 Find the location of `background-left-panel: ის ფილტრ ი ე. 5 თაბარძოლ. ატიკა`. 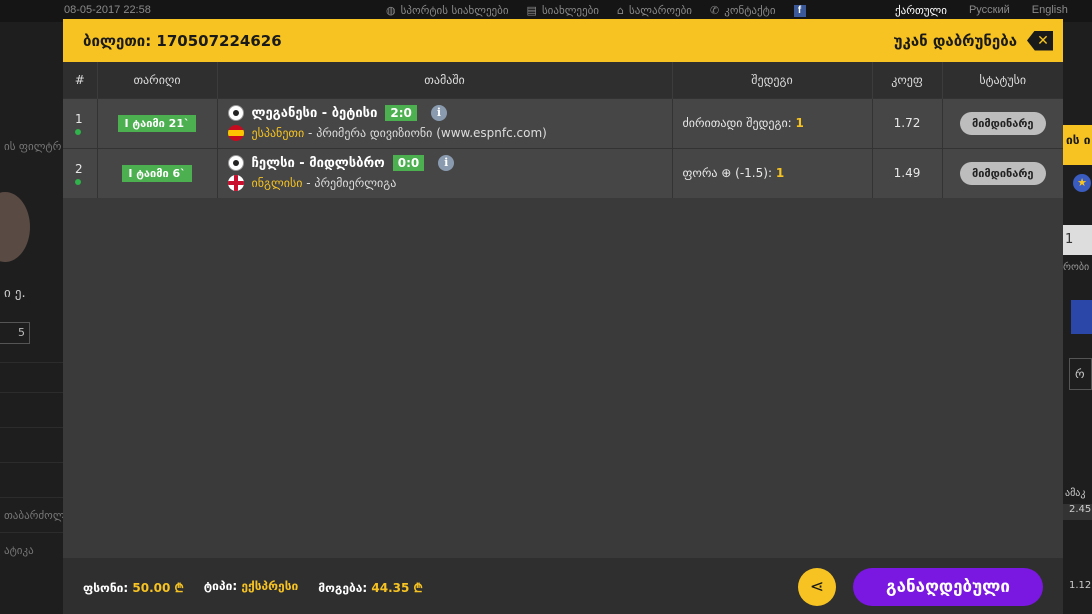

background-left-panel: ის ფილტრ ი ე. 5 თაბარძოლ. ატიკა is located at coordinates (34, 318).